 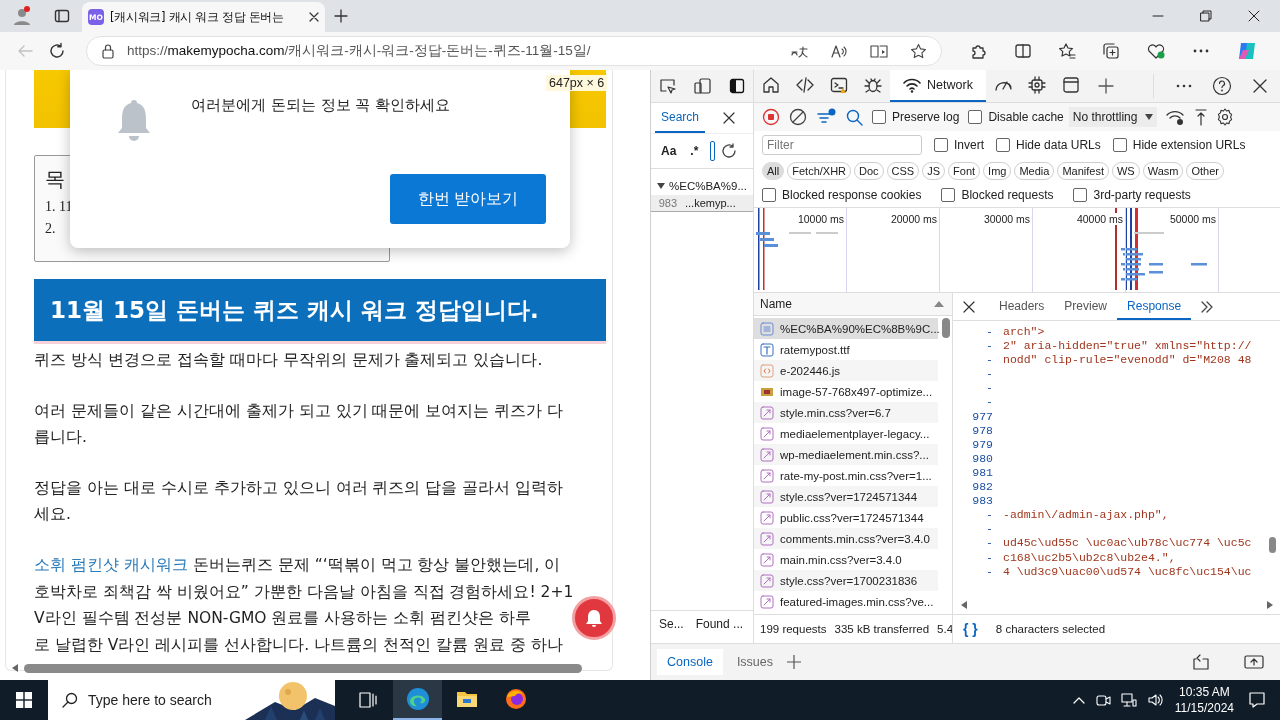 What do you see at coordinates (846, 349) in the screenshot?
I see `request-row: ratemypost.ttf` at bounding box center [846, 349].